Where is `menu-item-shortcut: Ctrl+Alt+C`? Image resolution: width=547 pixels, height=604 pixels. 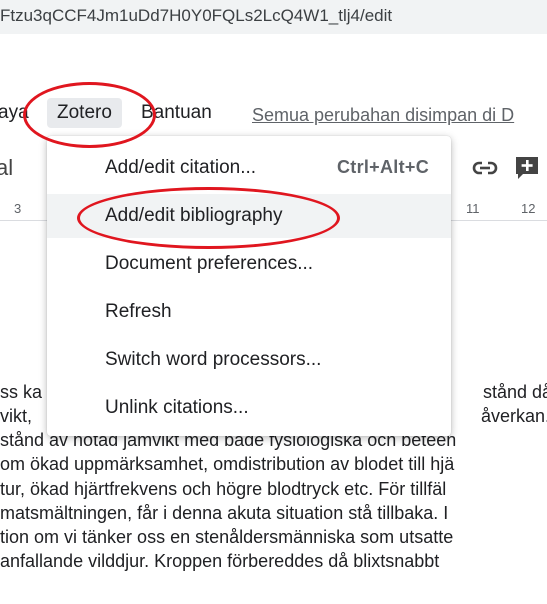 menu-item-shortcut: Ctrl+Alt+C is located at coordinates (382, 167).